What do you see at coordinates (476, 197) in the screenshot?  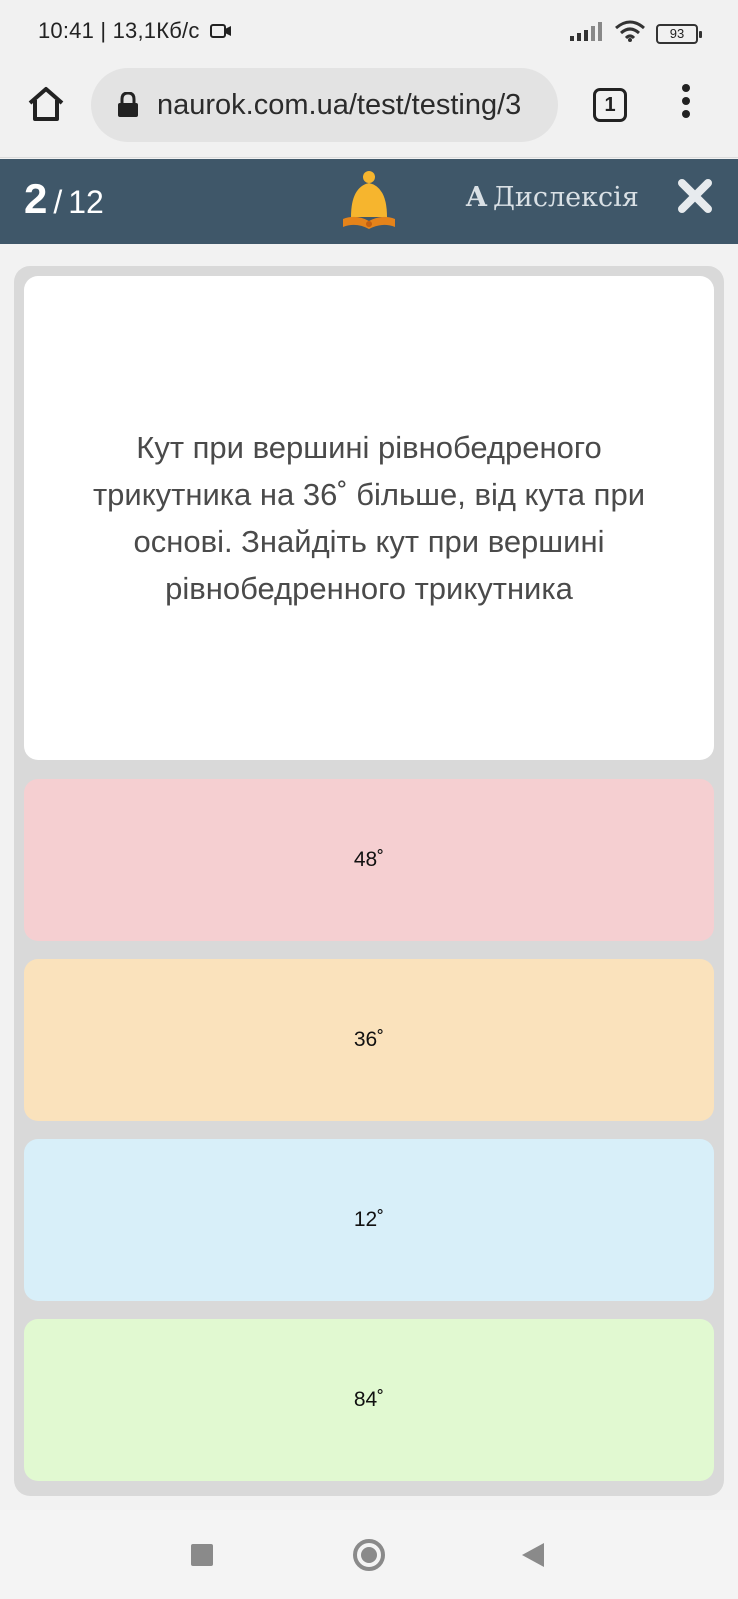 I see `dyslexia-letter: A` at bounding box center [476, 197].